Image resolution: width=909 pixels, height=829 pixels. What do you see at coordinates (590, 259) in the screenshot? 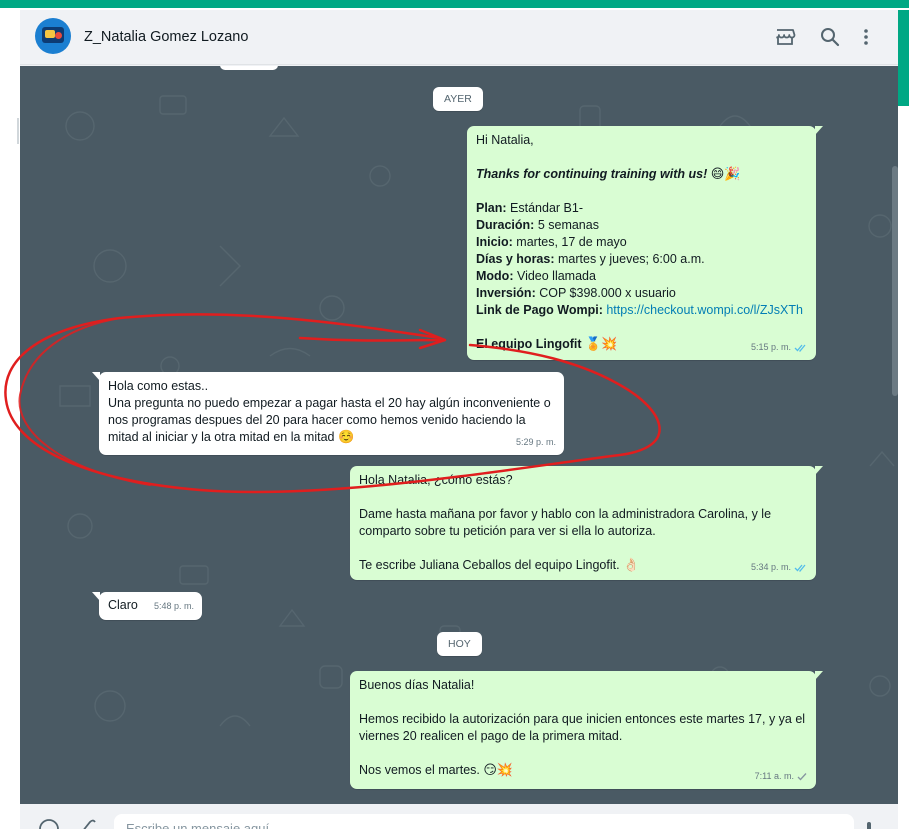
I see `dias-line: Días y horas: martes y jueves; 6:00 a.m.` at bounding box center [590, 259].